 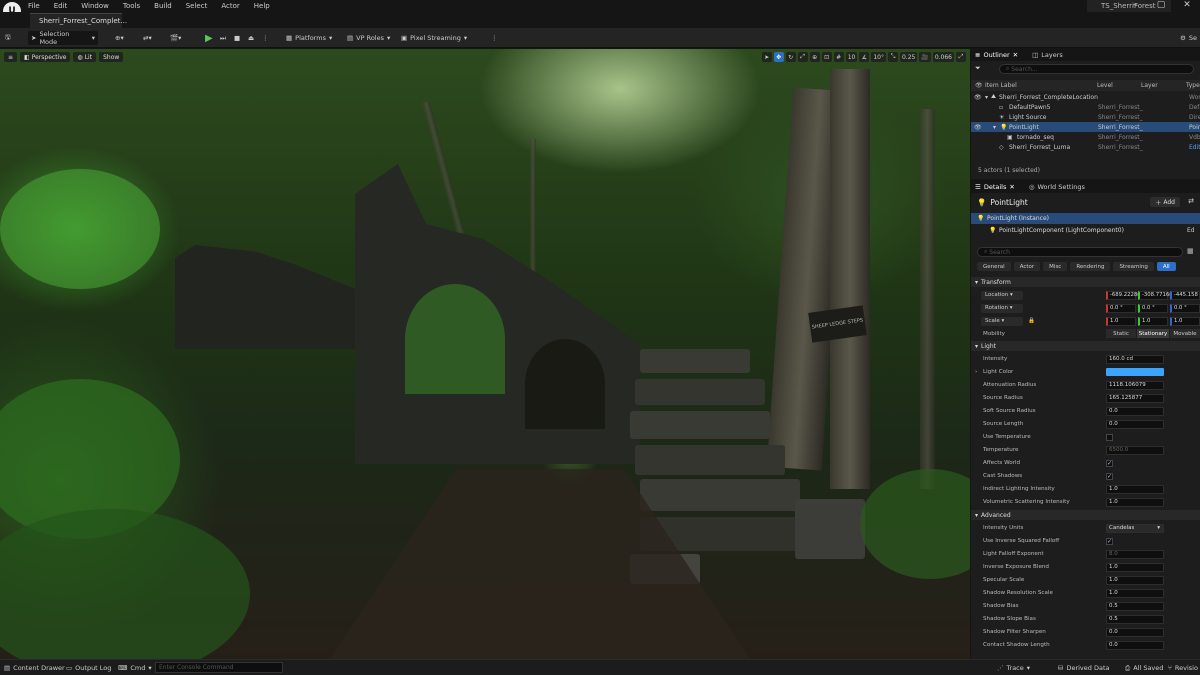 What do you see at coordinates (1085, 218) in the screenshot?
I see `component-instance-row: 💡 PointLight (Instance)` at bounding box center [1085, 218].